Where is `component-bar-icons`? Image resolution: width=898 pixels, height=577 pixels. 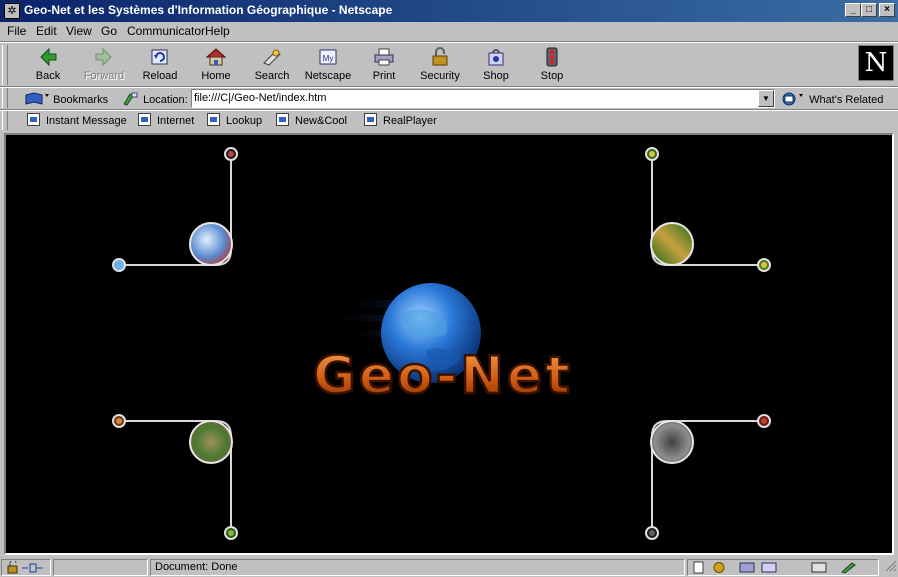
component-bar-icons is located at coordinates (774, 567).